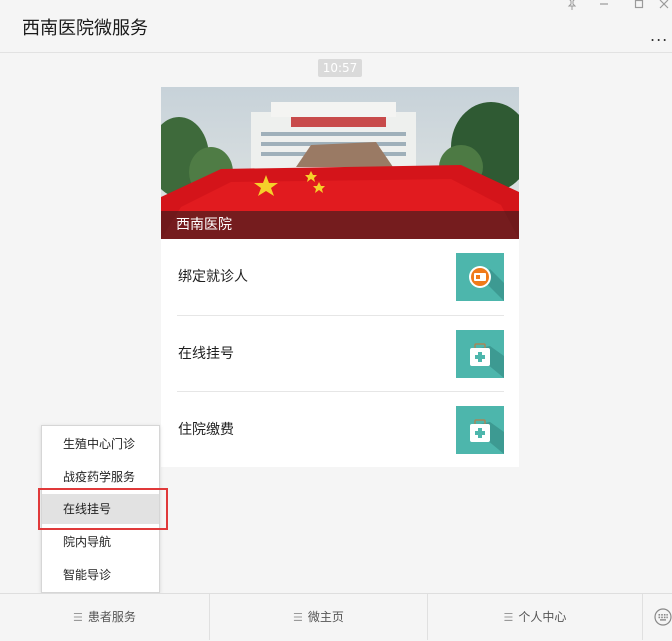  I want to click on submenu-popup: 生殖中心门诊 战疫药学服务 在线挂号 院内导航 智能导诊, so click(100, 509).